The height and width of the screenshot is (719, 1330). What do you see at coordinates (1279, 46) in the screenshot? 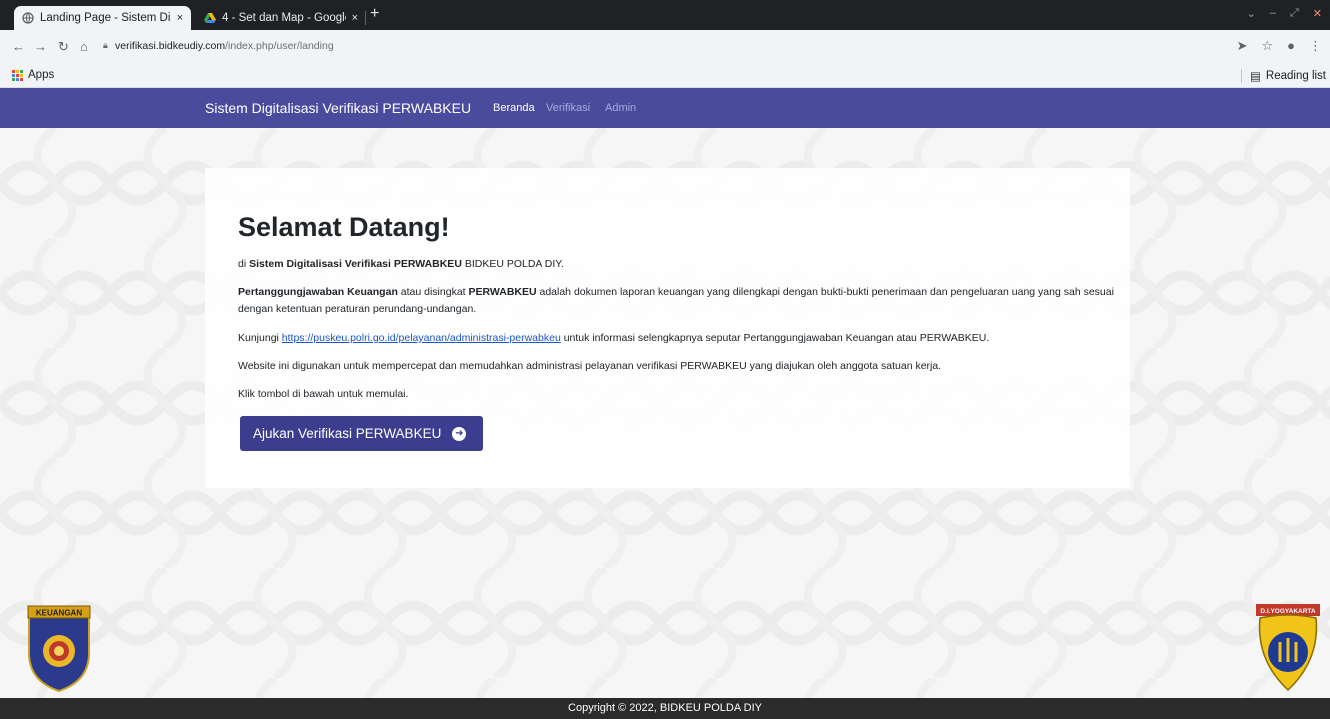
I see `toolbar-actions: ➤ ☆ ● ⋮` at bounding box center [1279, 46].